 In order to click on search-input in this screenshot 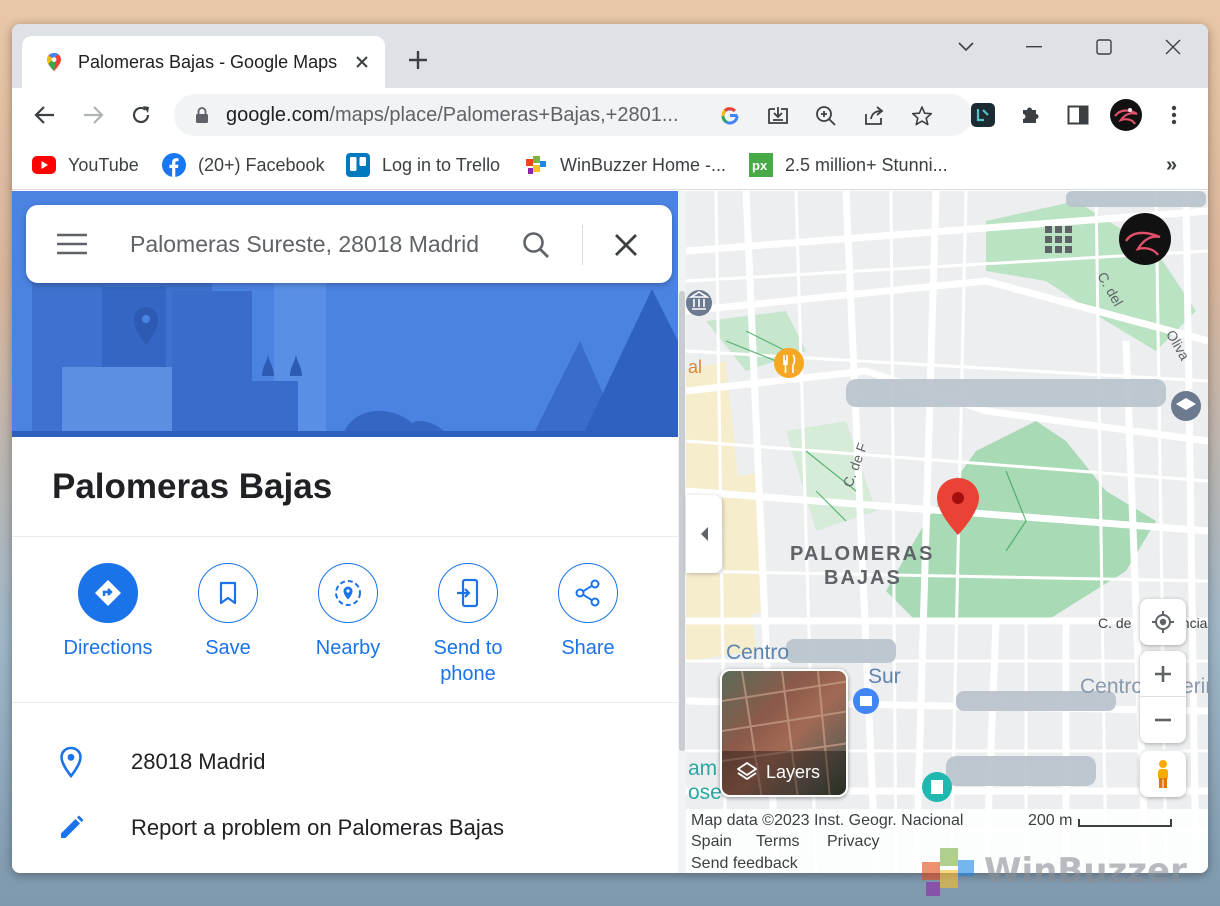, I will do `click(309, 244)`.